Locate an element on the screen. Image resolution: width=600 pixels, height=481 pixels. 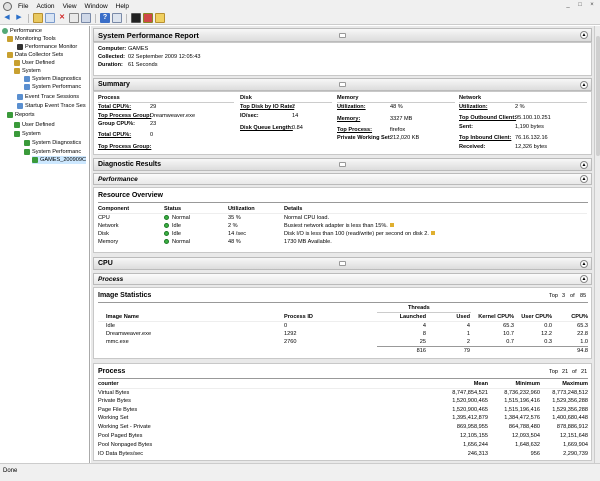
top-process-label: Top Process: is located at coordinates (354, 130).